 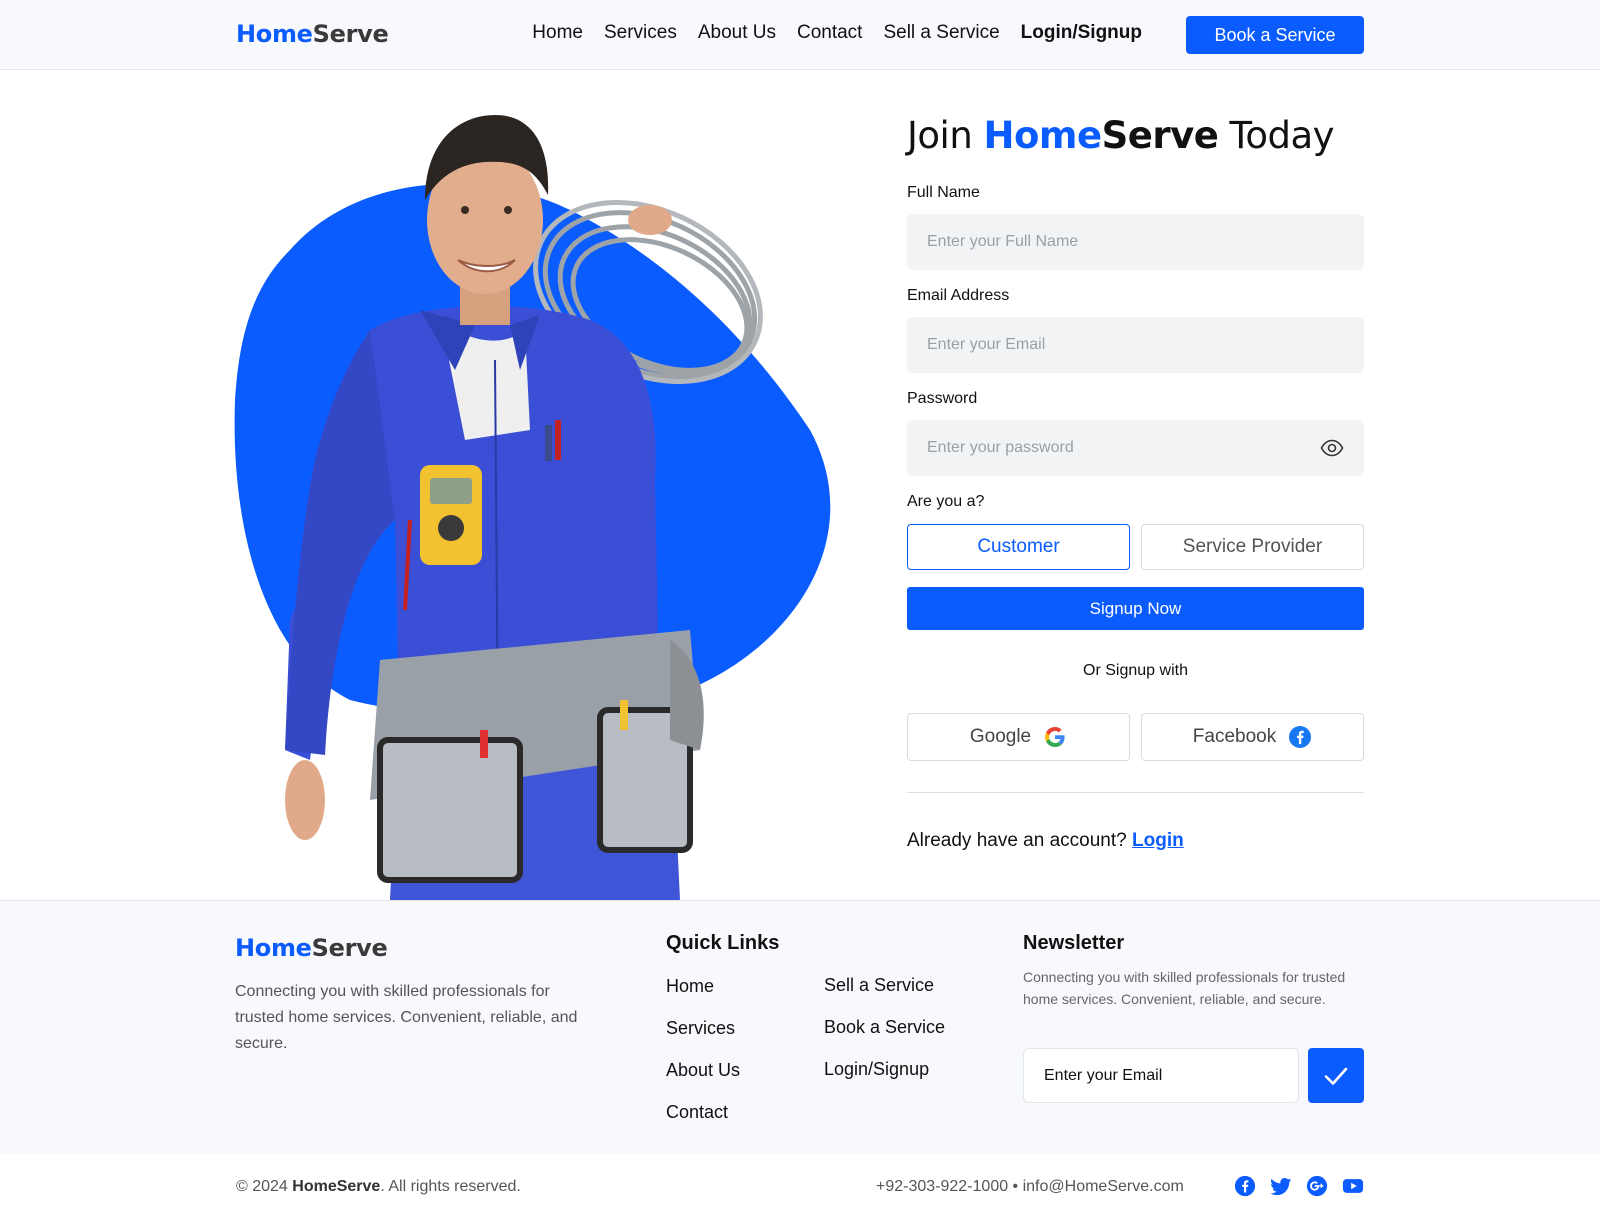 What do you see at coordinates (557, 33) in the screenshot?
I see `nav-home: Home` at bounding box center [557, 33].